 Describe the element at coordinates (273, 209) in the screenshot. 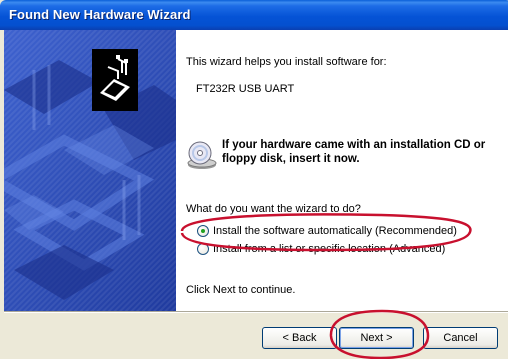

I see `wizard-question: What do you want the wizard to do?` at that location.